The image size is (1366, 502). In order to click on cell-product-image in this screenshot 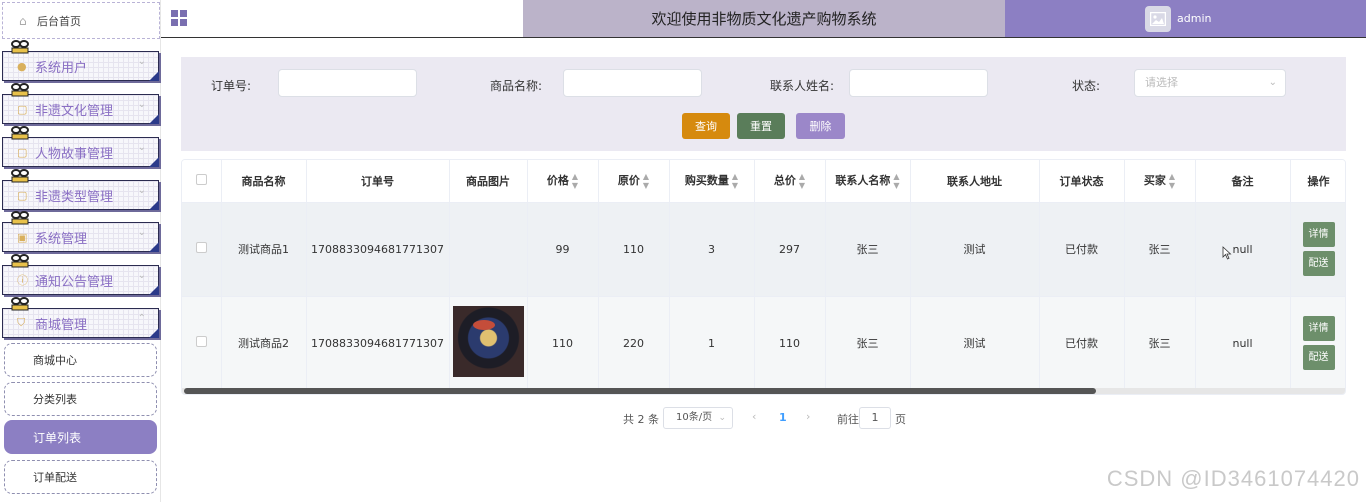, I will do `click(488, 343)`.